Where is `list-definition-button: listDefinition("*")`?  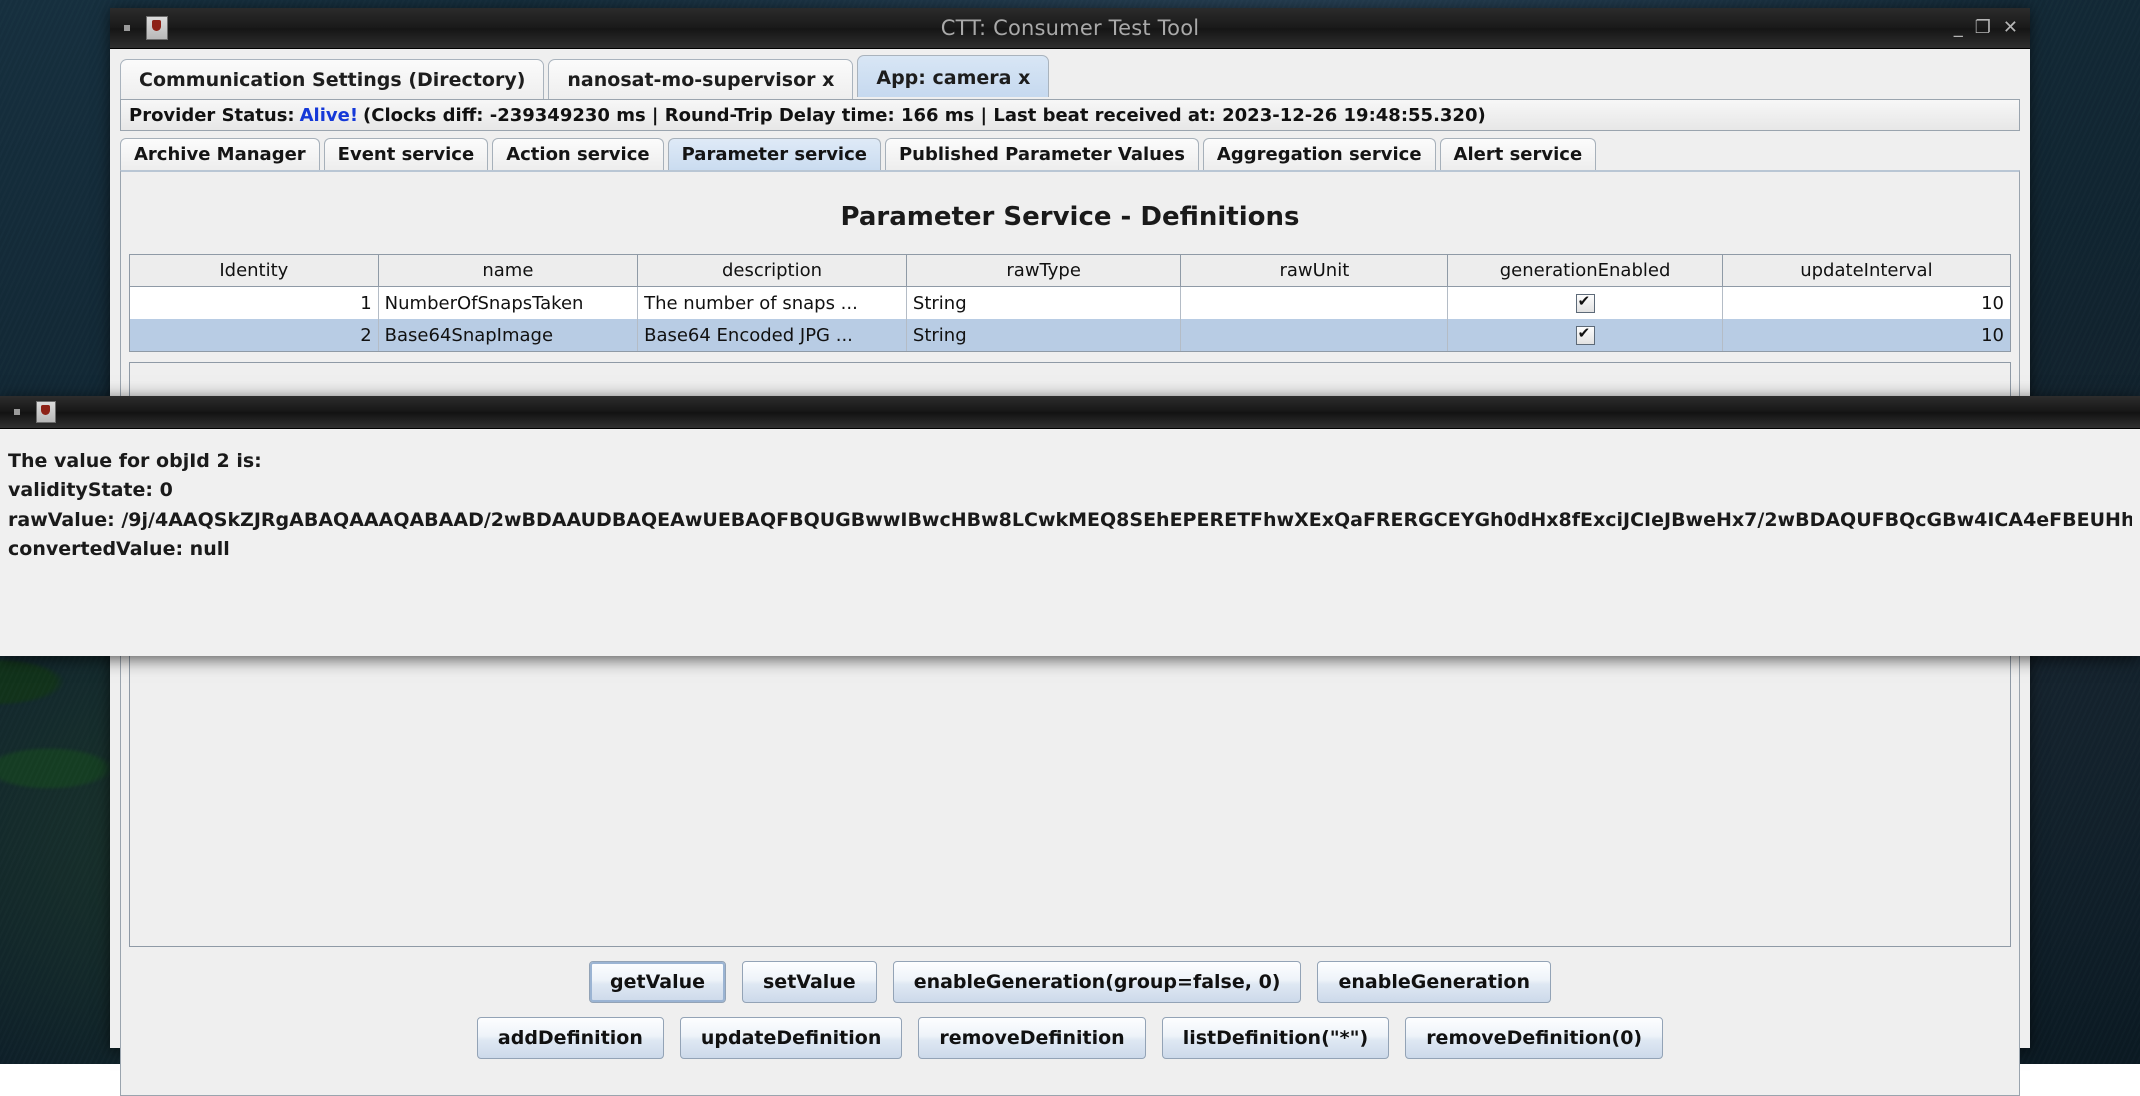
list-definition-button: listDefinition("*") is located at coordinates (1275, 1038).